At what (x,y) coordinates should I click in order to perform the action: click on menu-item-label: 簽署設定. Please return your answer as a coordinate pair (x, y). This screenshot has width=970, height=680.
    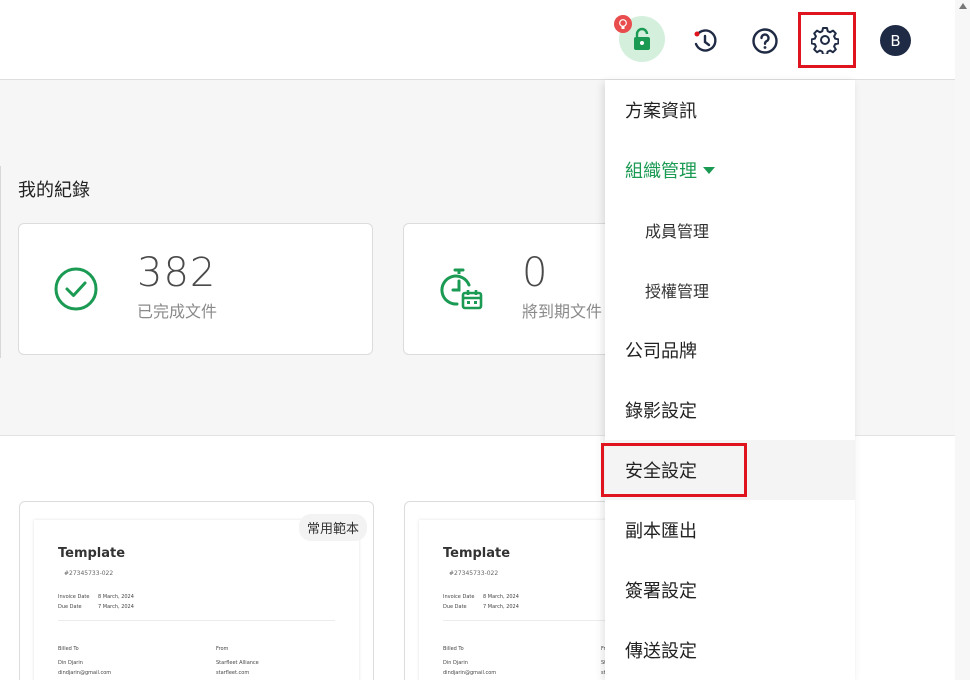
    Looking at the image, I should click on (661, 591).